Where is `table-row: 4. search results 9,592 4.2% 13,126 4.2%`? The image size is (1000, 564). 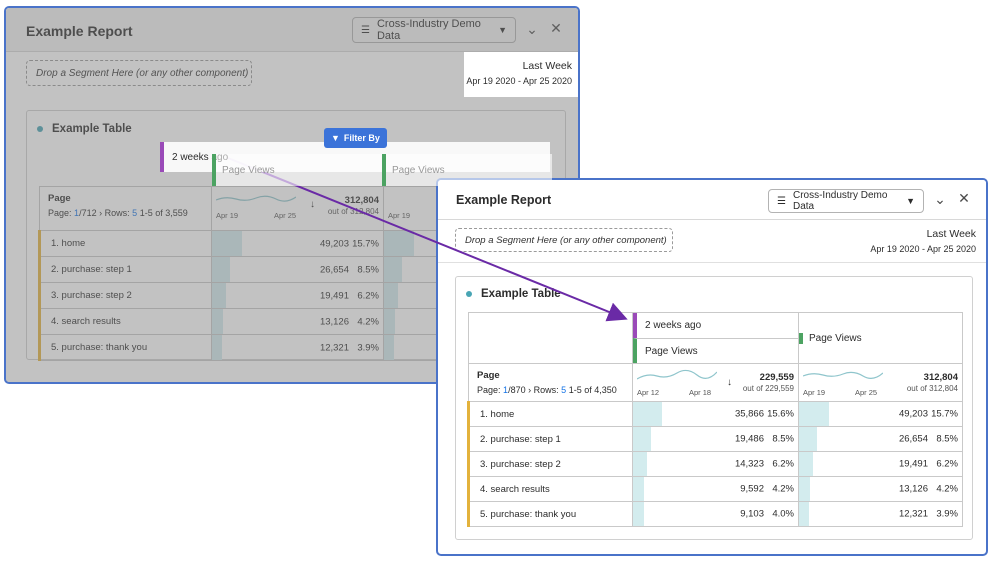
table-row: 4. search results 9,592 4.2% 13,126 4.2% is located at coordinates (715, 489).